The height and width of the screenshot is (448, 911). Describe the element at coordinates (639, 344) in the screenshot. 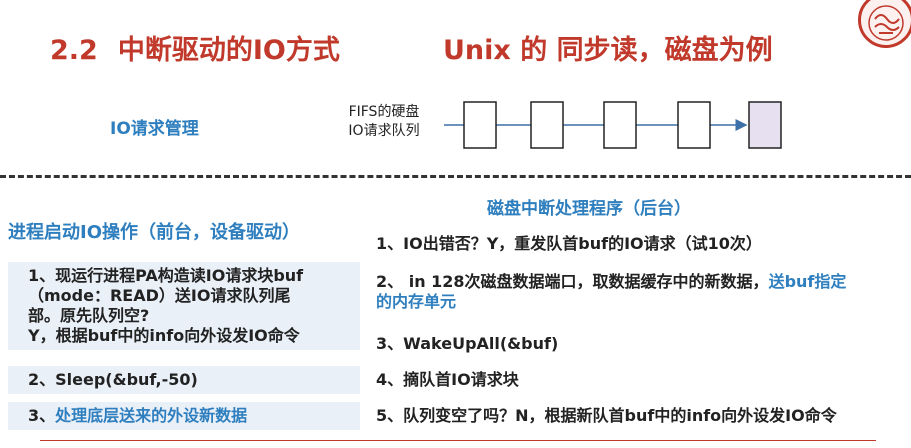

I see `right-step-3: 3、WakeUpAll(&buf)` at that location.